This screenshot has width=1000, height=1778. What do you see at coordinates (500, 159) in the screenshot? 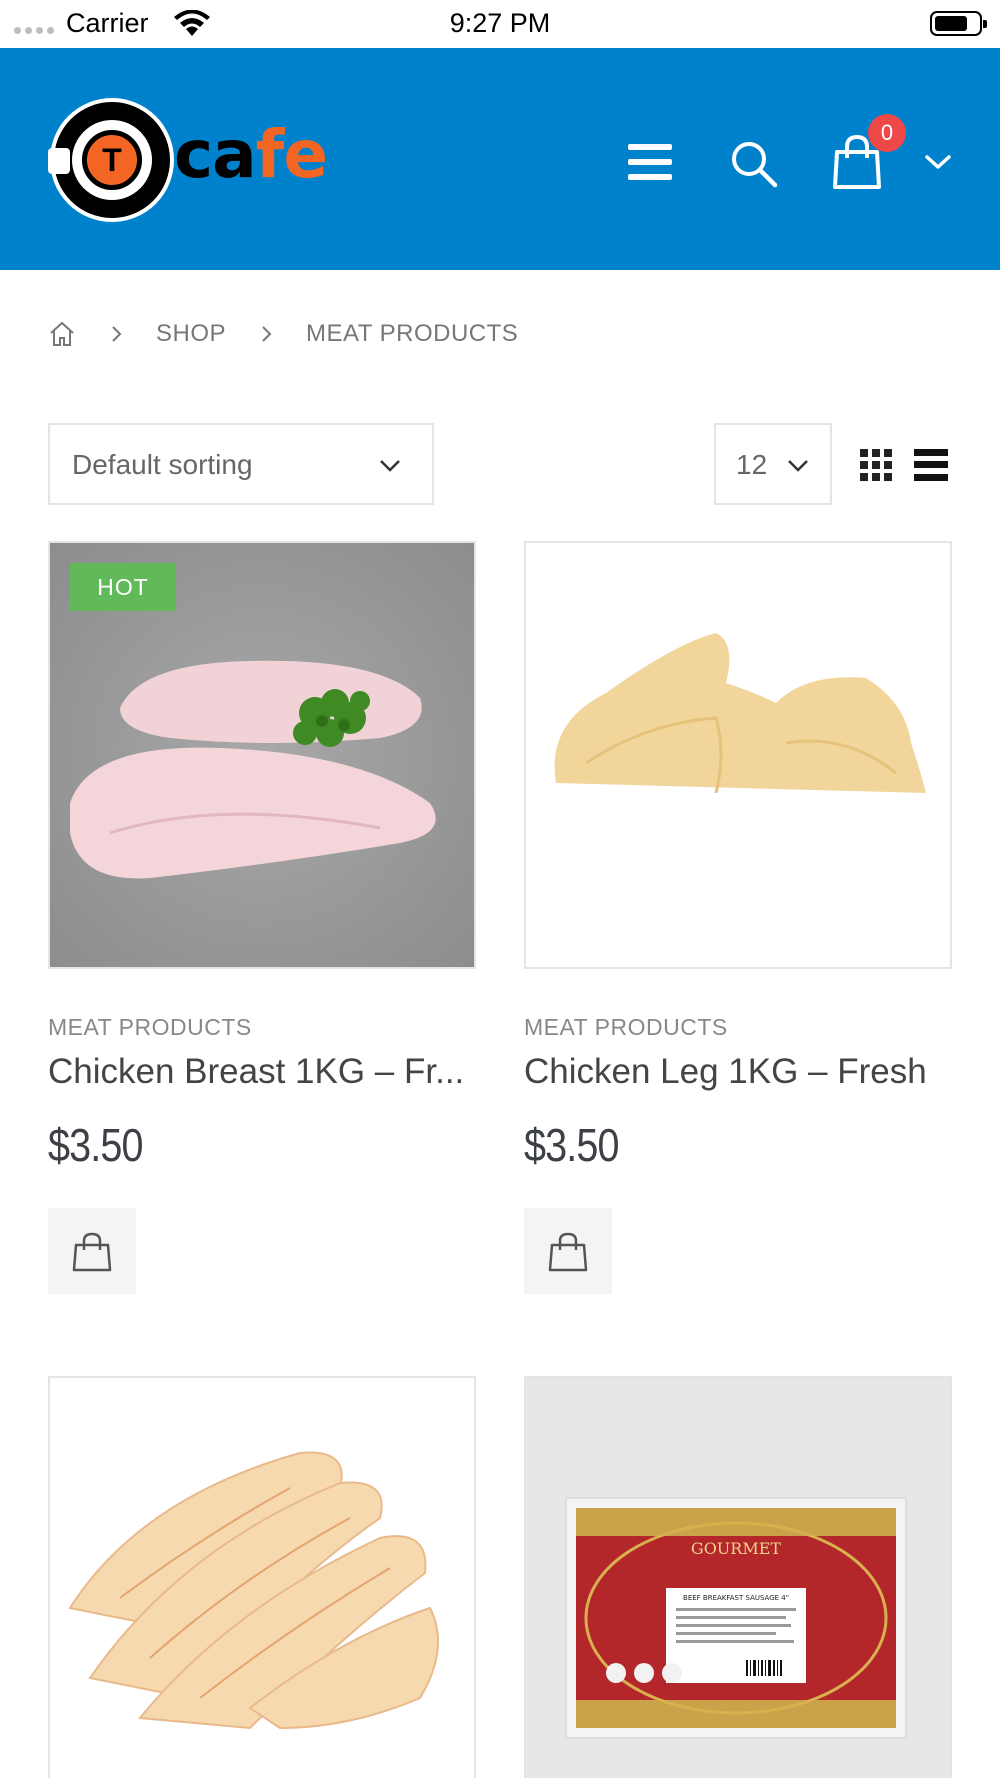
I see `site-header: T cafe 0` at bounding box center [500, 159].